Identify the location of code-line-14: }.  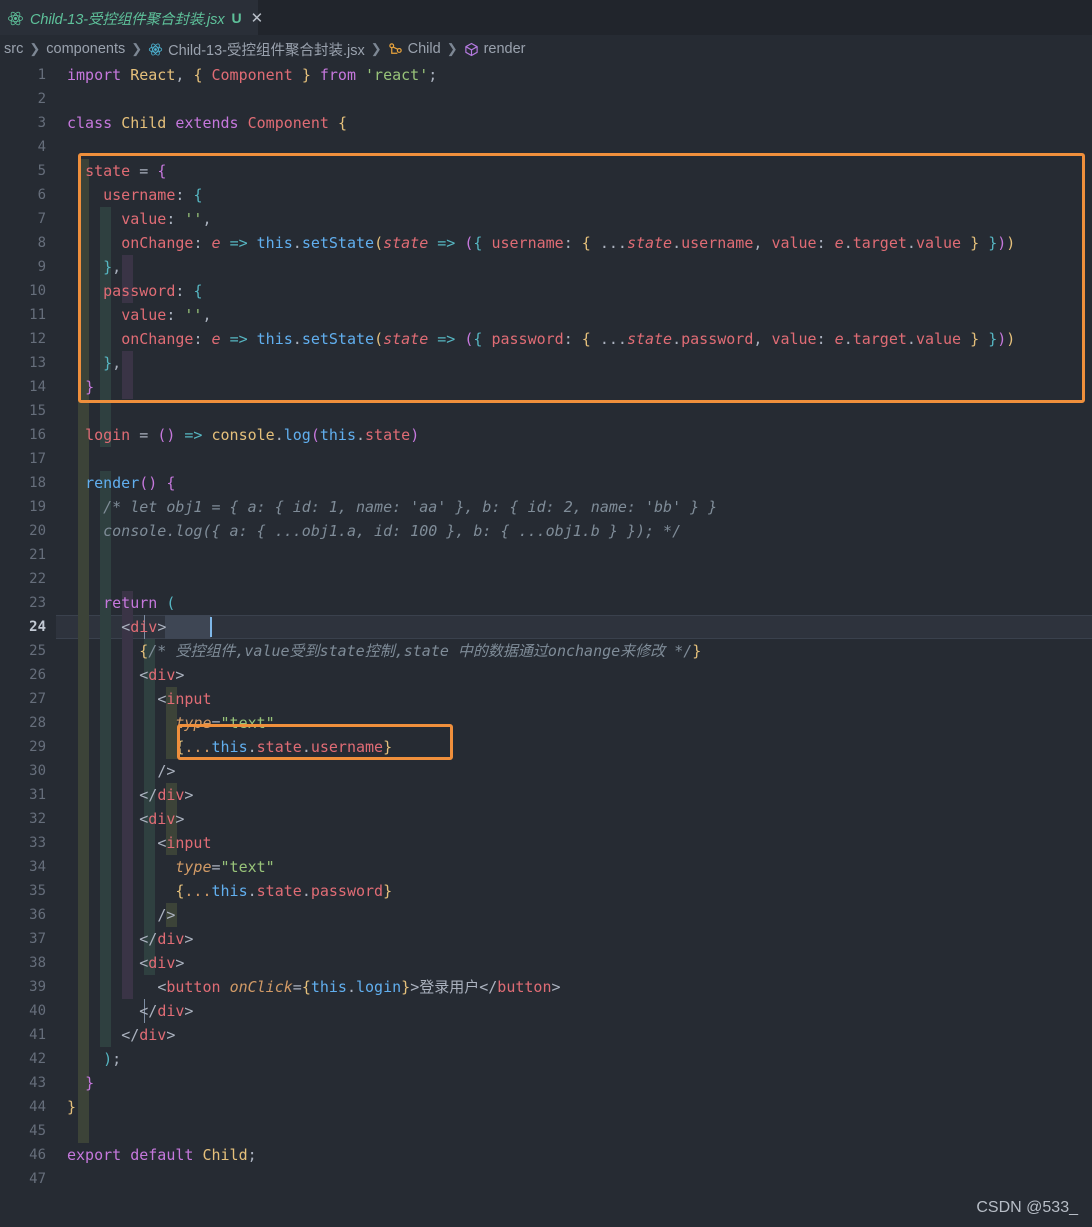
(546, 387).